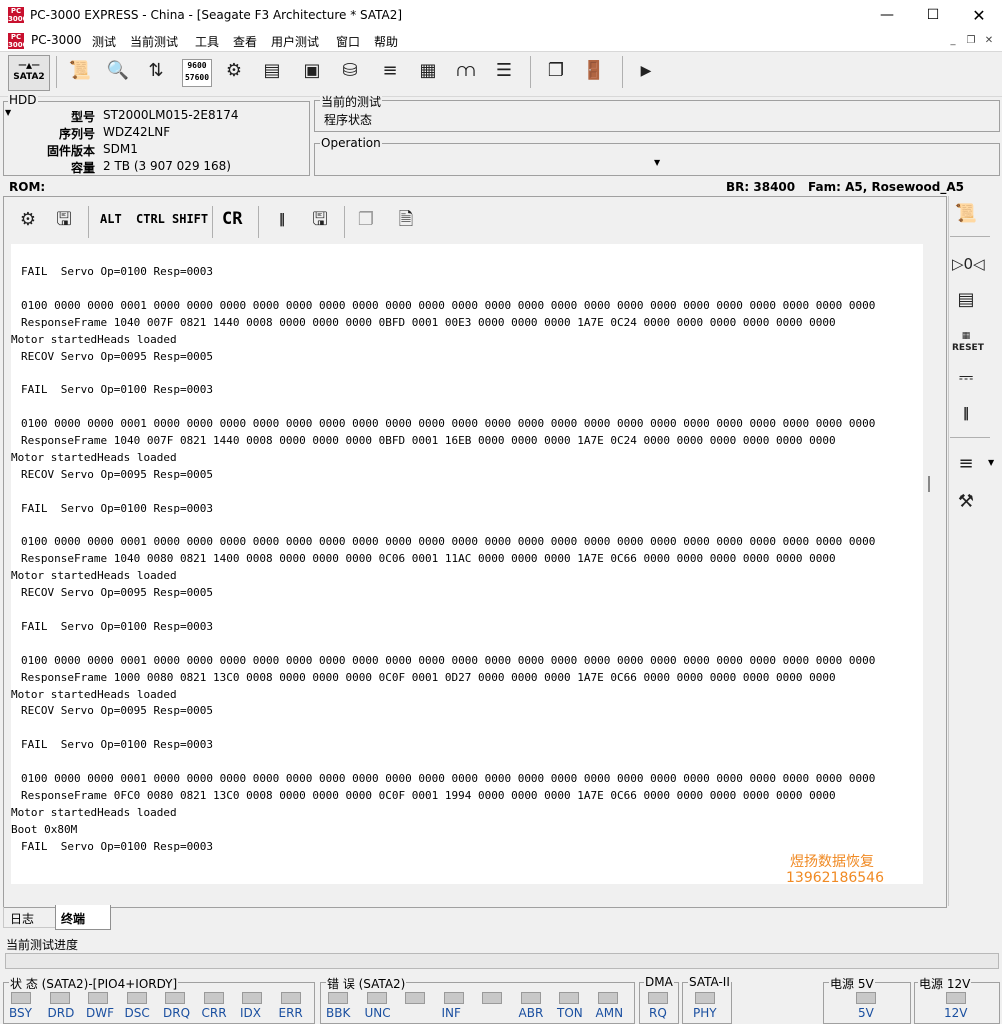  What do you see at coordinates (866, 1013) in the screenshot?
I see `power-5v-label: 5V` at bounding box center [866, 1013].